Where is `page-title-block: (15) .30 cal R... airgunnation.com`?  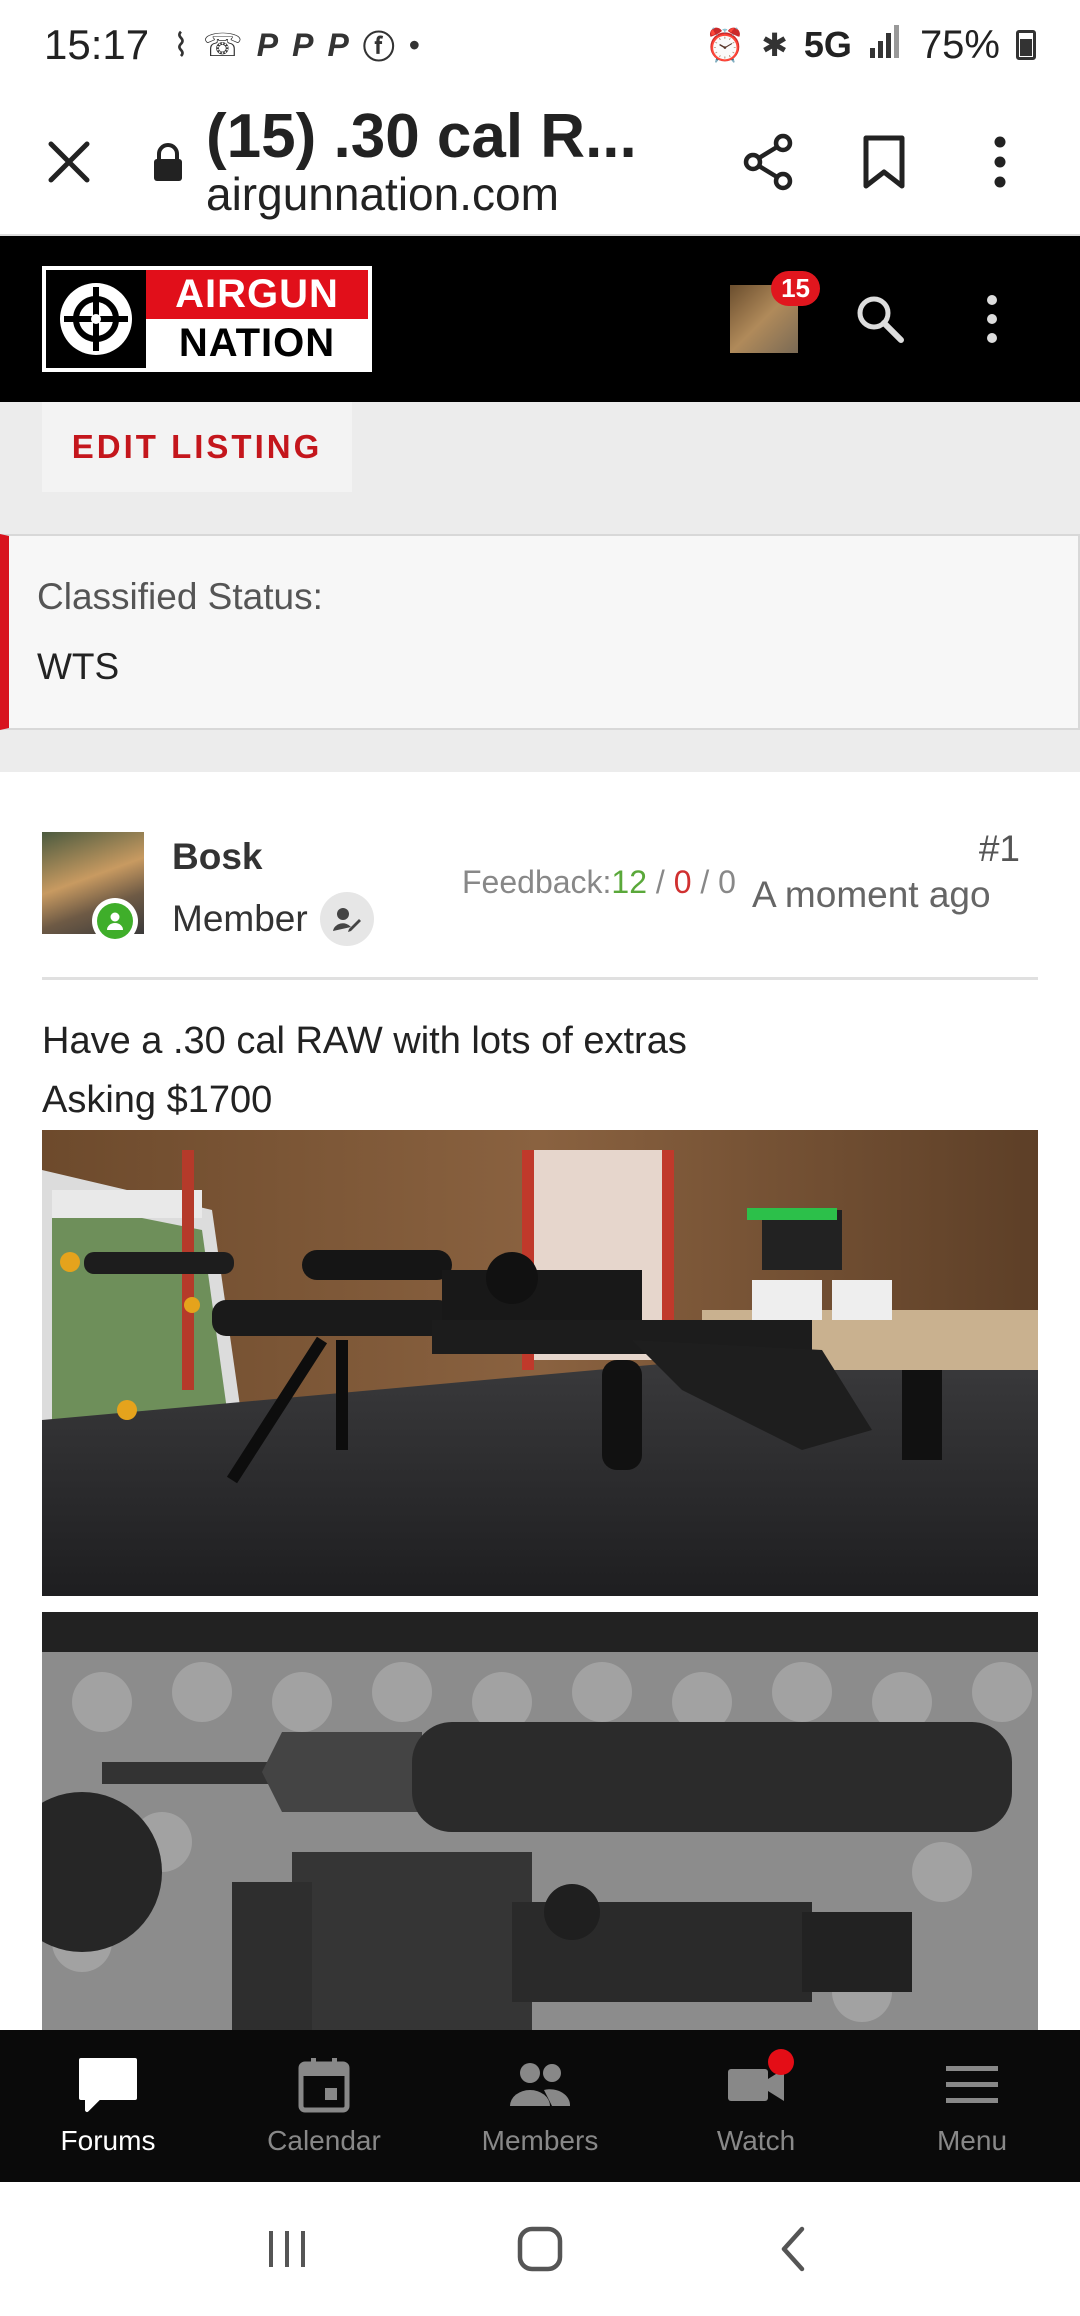 page-title-block: (15) .30 cal R... airgunnation.com is located at coordinates (426, 162).